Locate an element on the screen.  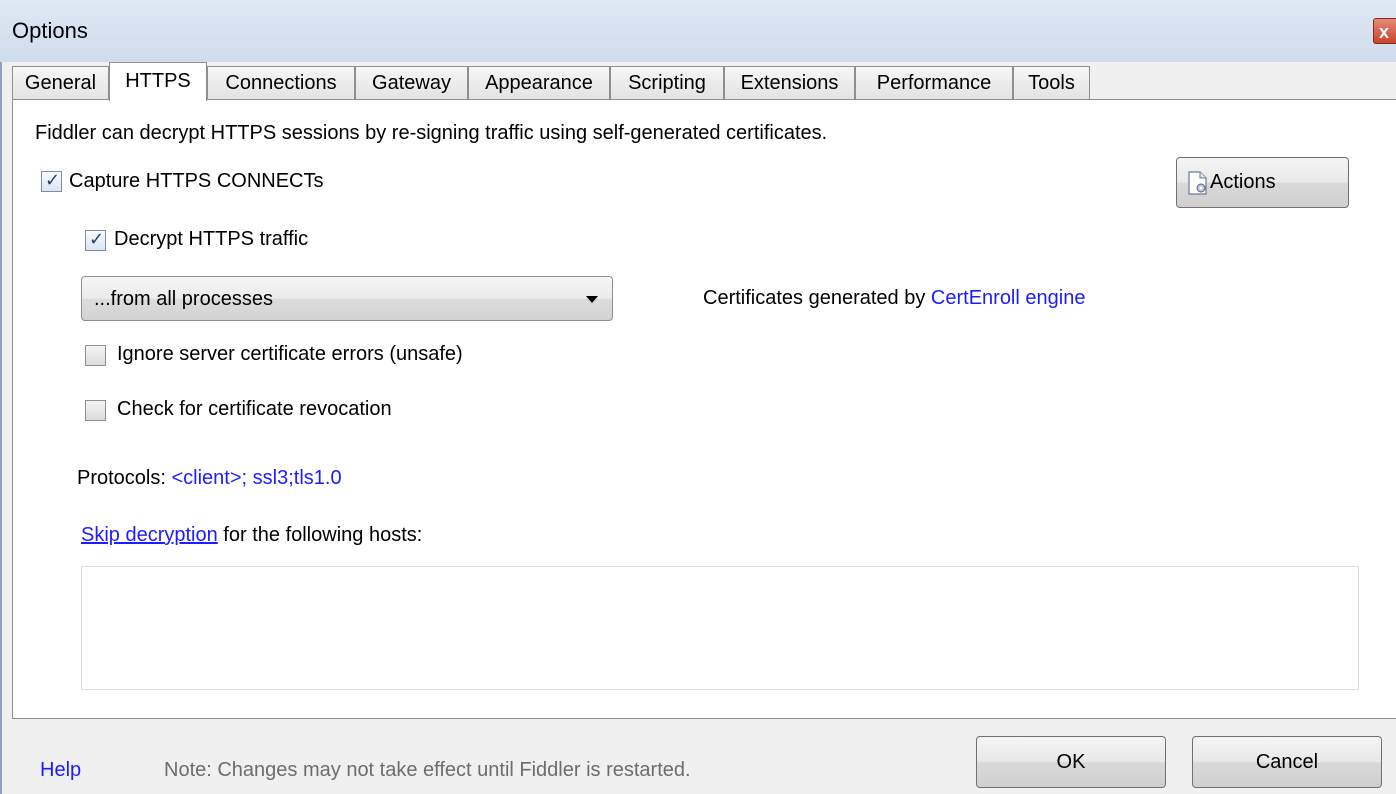
close-button: x is located at coordinates (1384, 31).